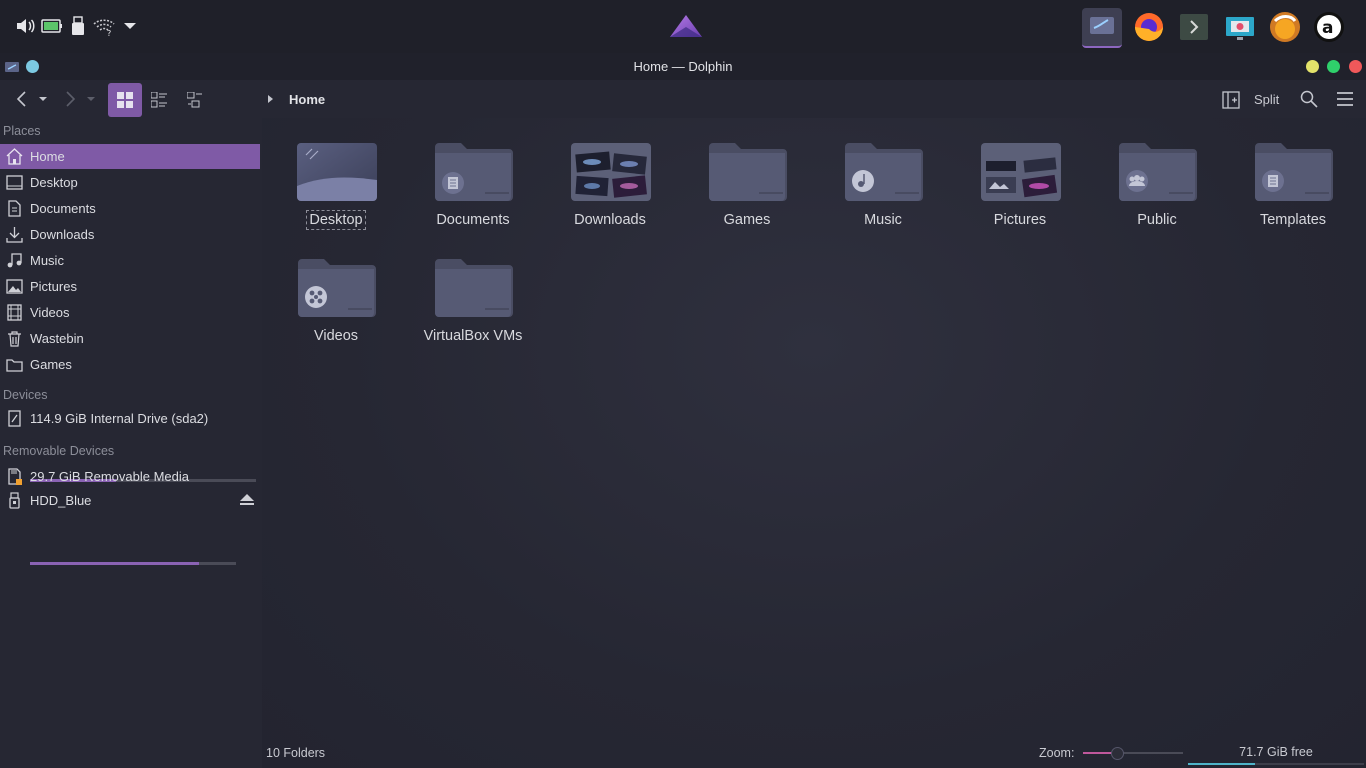 The width and height of the screenshot is (1366, 768). Describe the element at coordinates (130, 208) in the screenshot. I see `sidebar-item-documents: Documents` at that location.